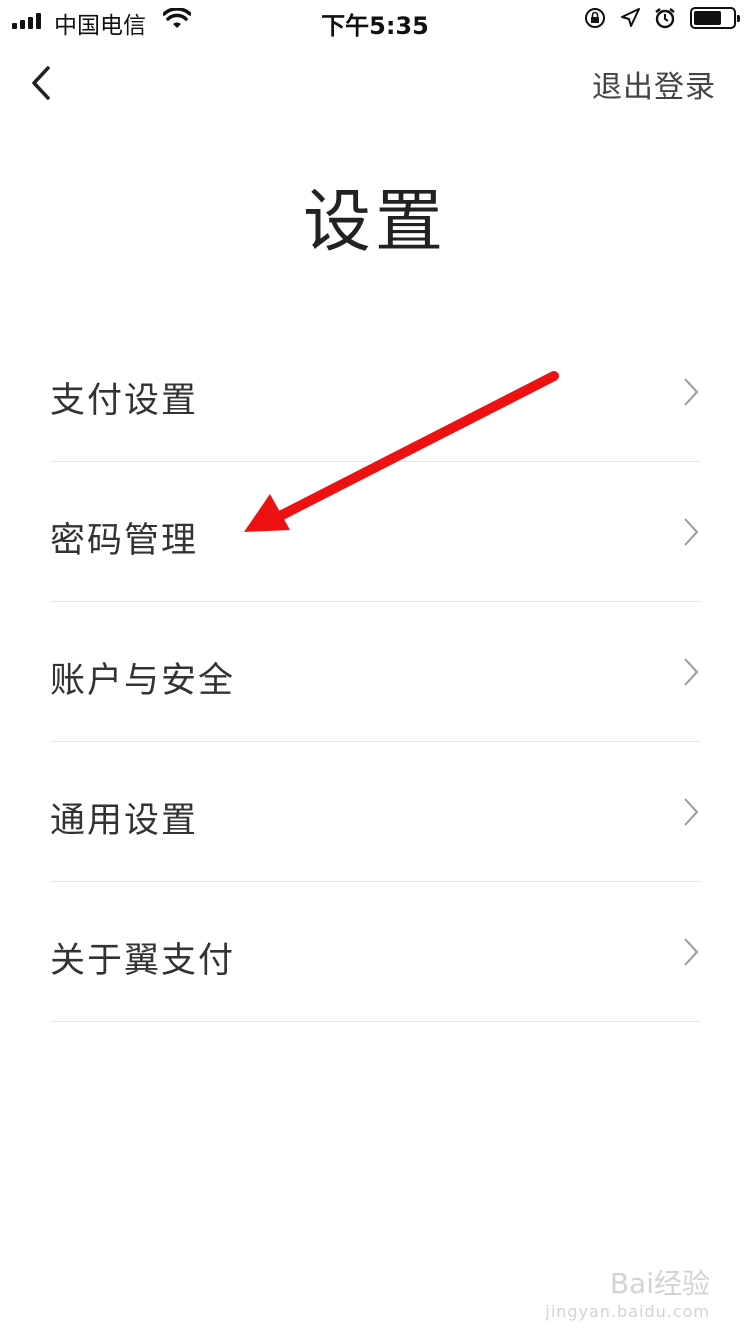  I want to click on menu-item-label: 支付设置, so click(124, 401).